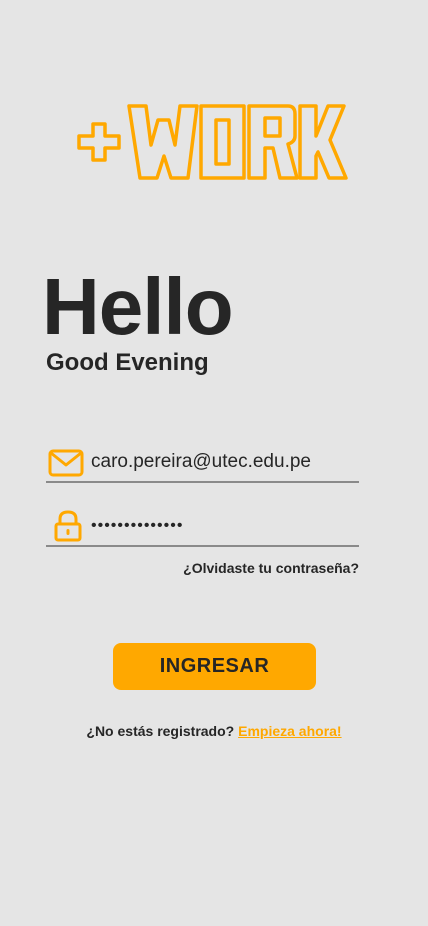 The width and height of the screenshot is (428, 926). I want to click on email-input, so click(222, 462).